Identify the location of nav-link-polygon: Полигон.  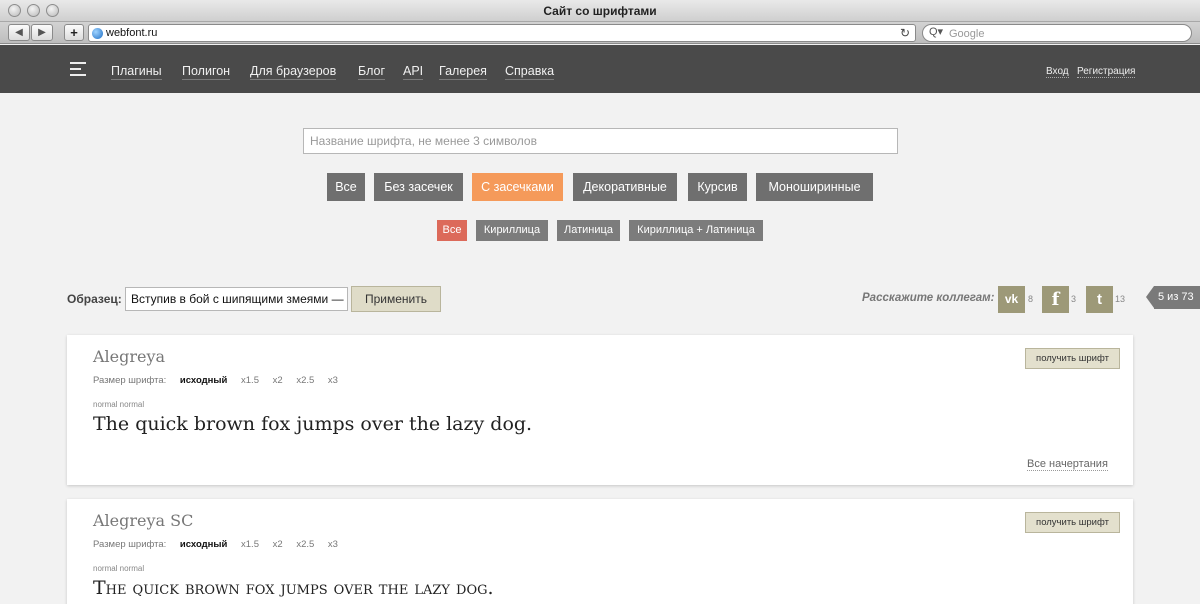
(206, 72).